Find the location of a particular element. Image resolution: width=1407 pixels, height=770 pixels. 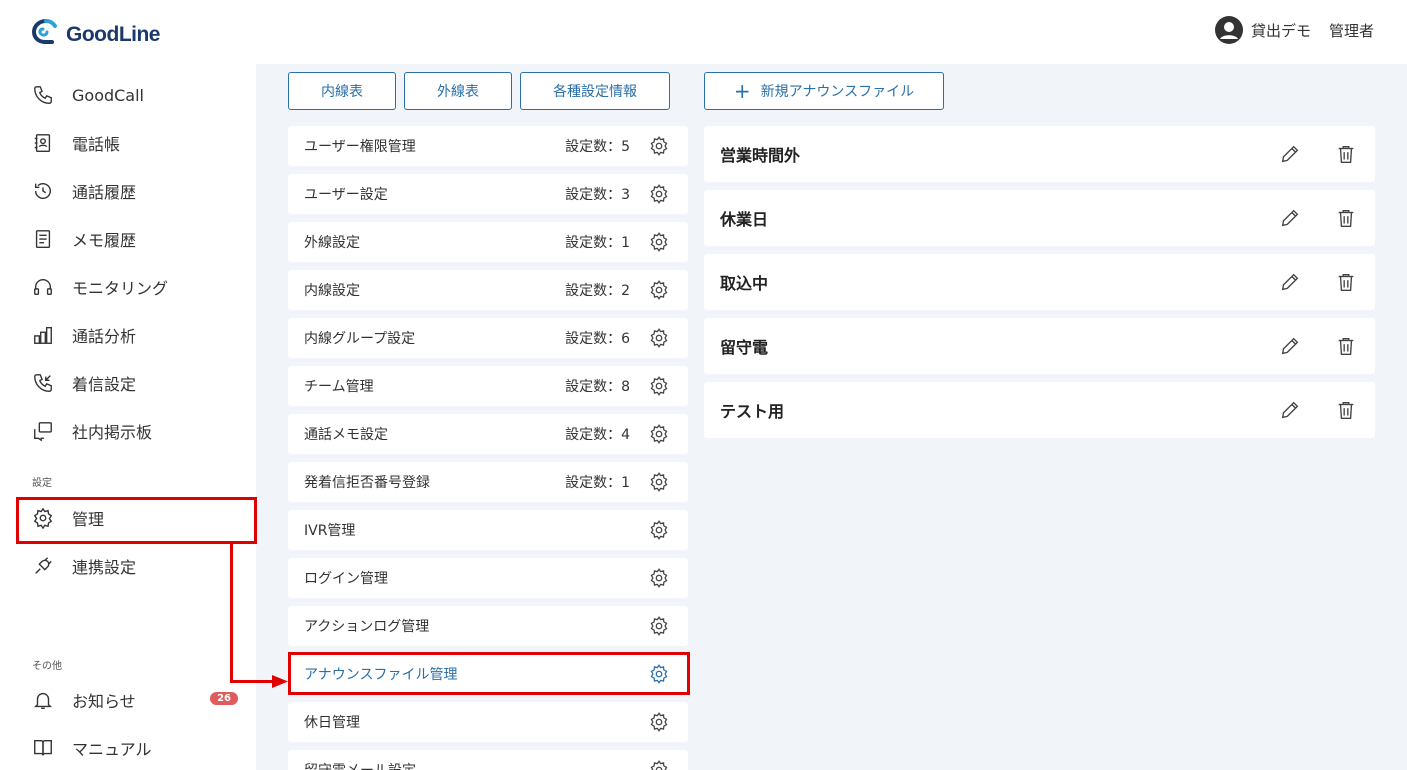

user-menu: 貸出デモ 管理者 is located at coordinates (1294, 30).